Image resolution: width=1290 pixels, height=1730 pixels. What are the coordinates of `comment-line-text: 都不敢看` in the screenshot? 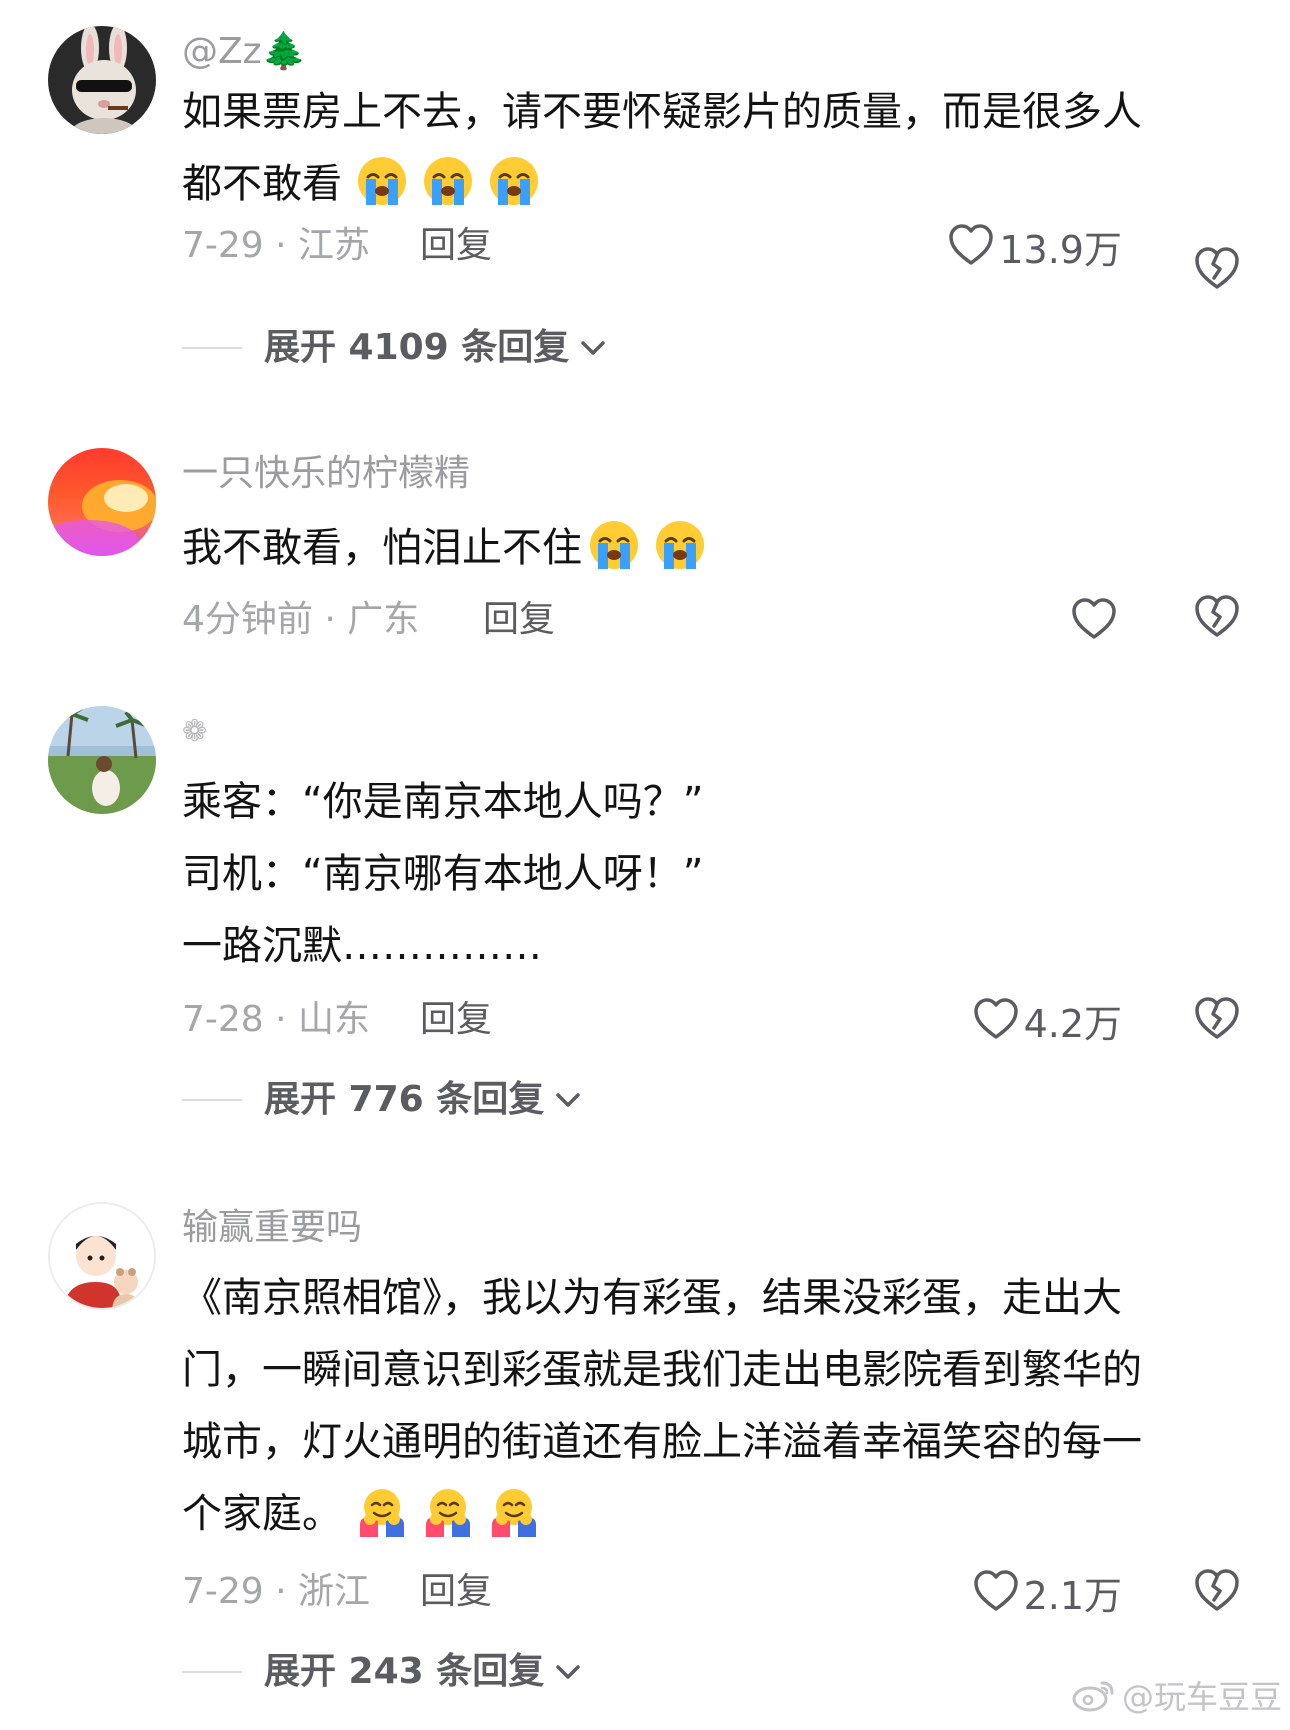 It's located at (262, 184).